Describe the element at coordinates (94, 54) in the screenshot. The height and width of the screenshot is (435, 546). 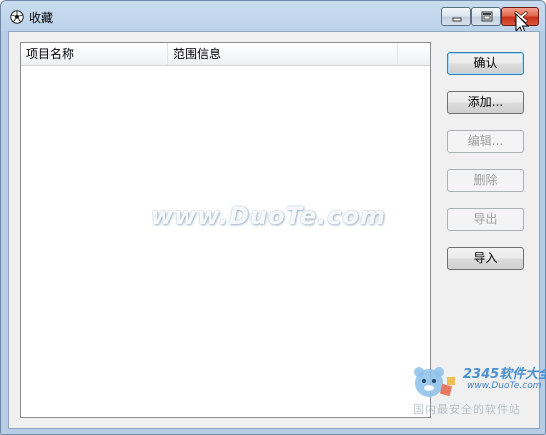
I see `column-header-item-name: 项目名称` at that location.